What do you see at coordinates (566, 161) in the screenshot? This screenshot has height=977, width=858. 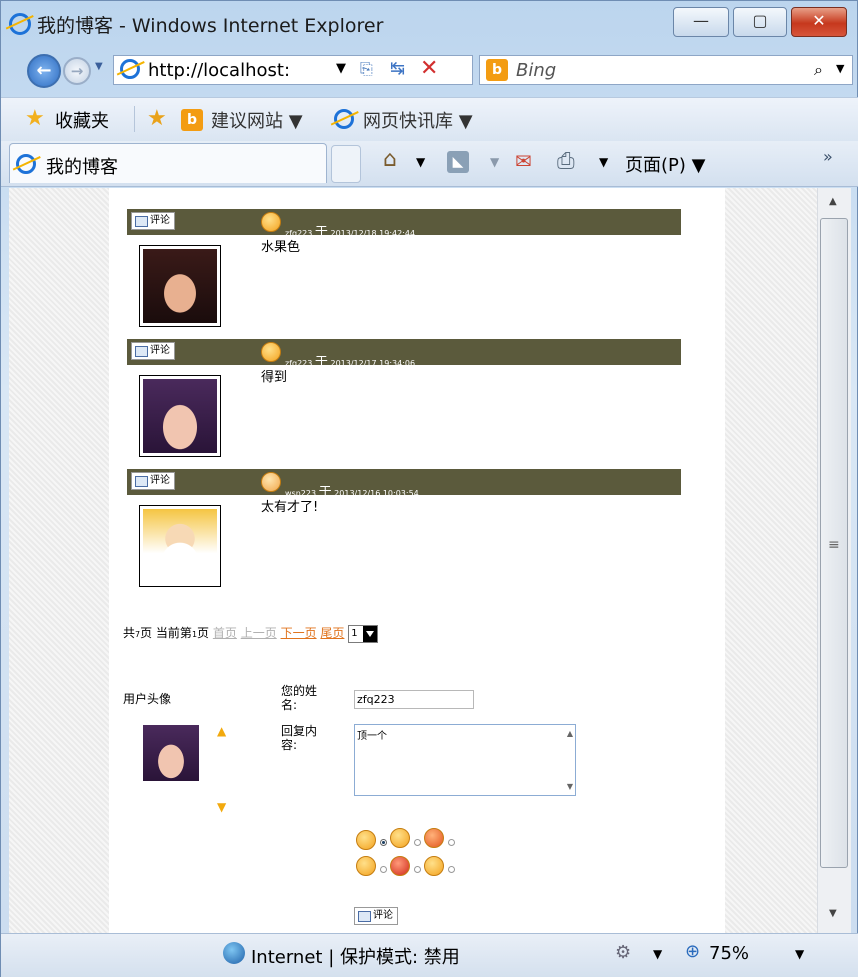 I see `print-icon: ⎙` at bounding box center [566, 161].